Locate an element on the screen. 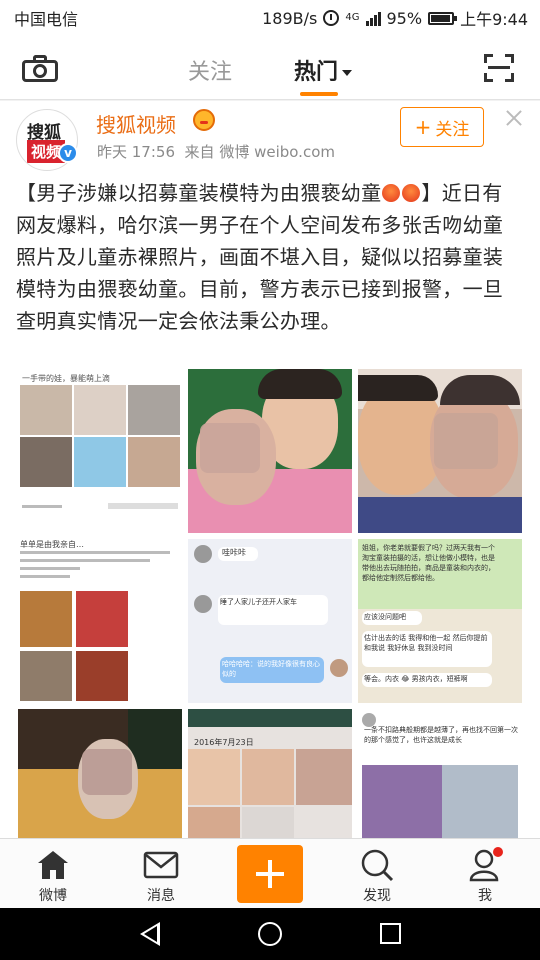 The image size is (540, 960). tab-messages: 消息 is located at coordinates (161, 874).